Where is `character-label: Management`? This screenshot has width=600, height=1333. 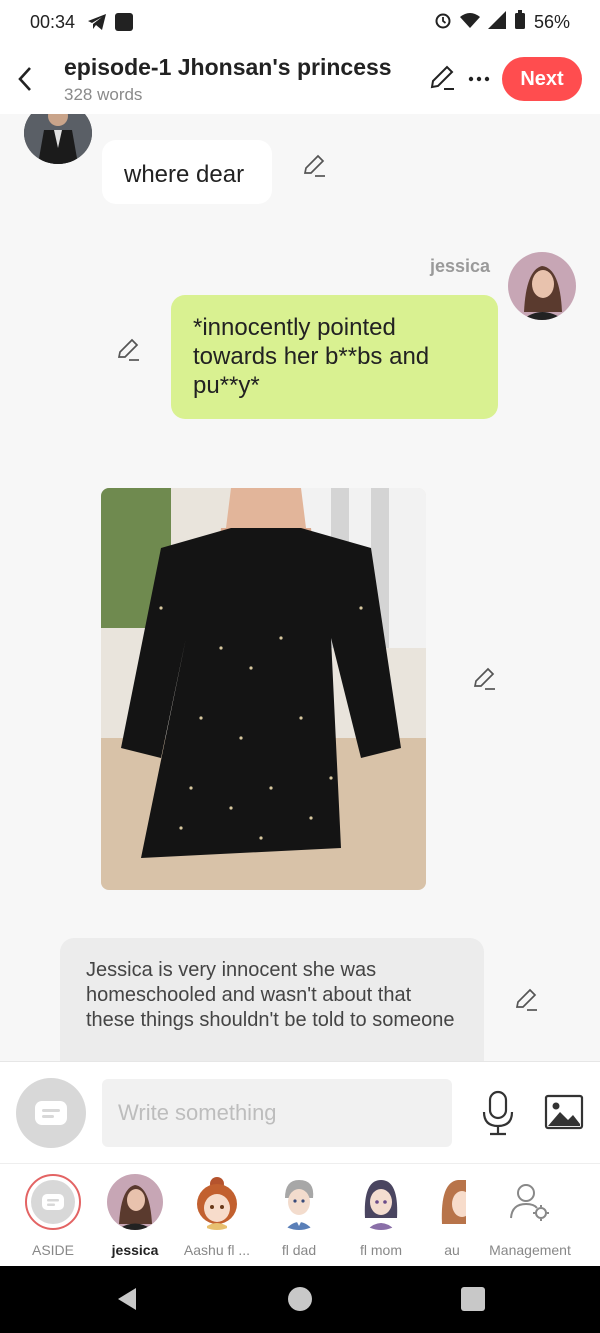 character-label: Management is located at coordinates (530, 1250).